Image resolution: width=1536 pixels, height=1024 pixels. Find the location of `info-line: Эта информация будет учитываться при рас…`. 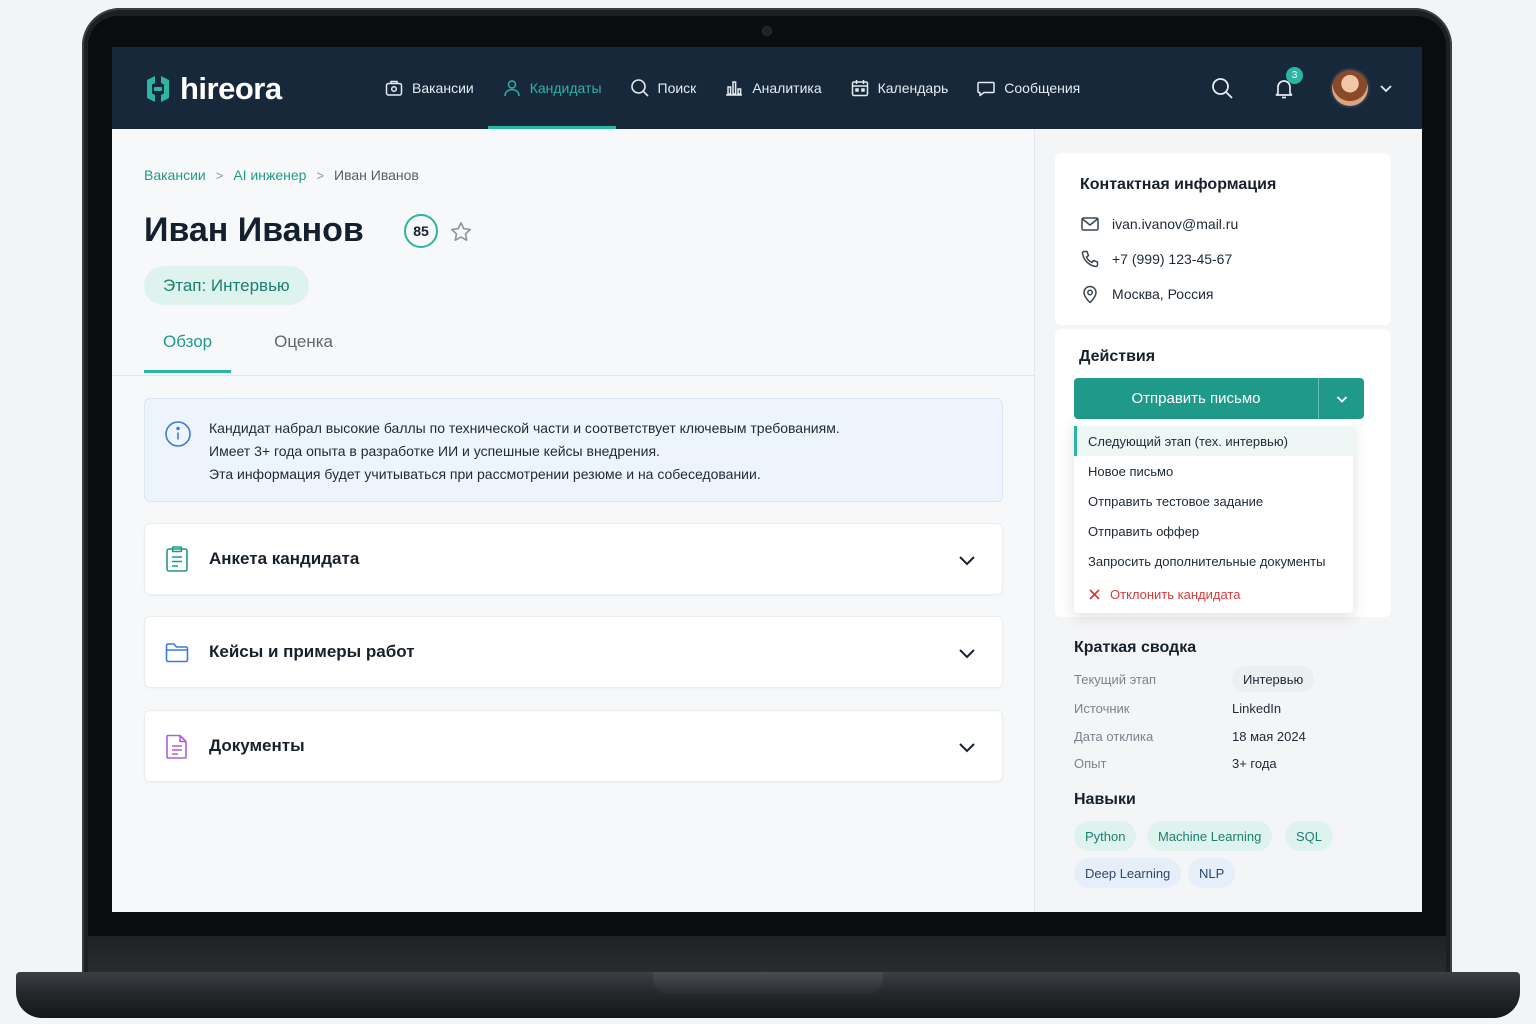

info-line: Эта информация будет учитываться при рас… is located at coordinates (485, 474).